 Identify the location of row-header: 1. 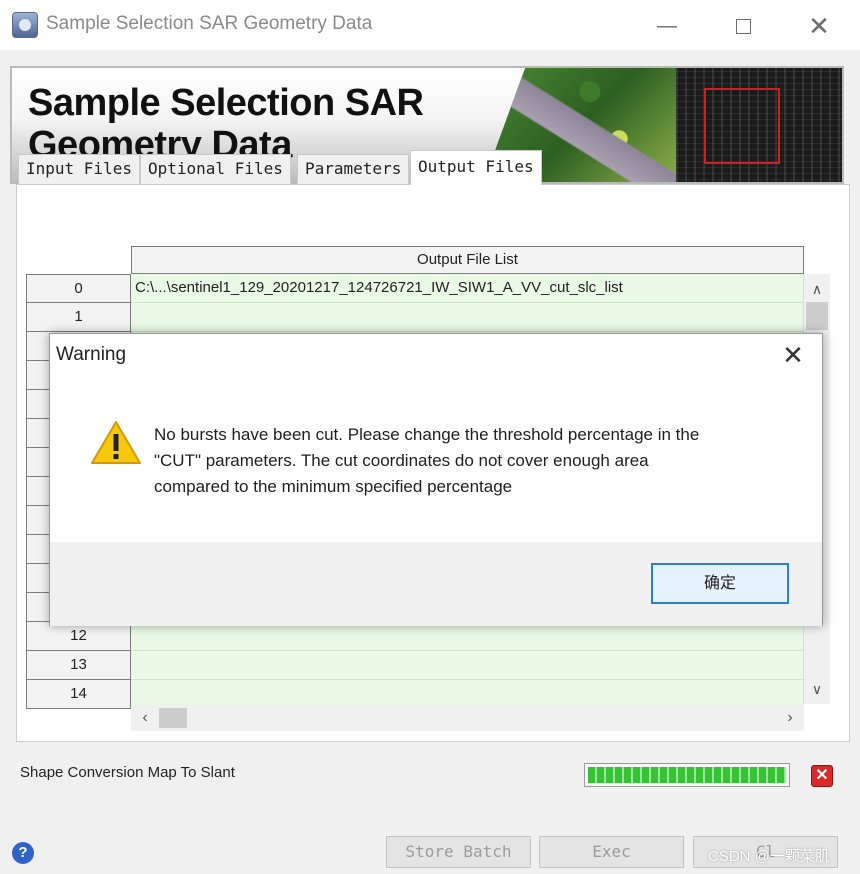
(78, 317).